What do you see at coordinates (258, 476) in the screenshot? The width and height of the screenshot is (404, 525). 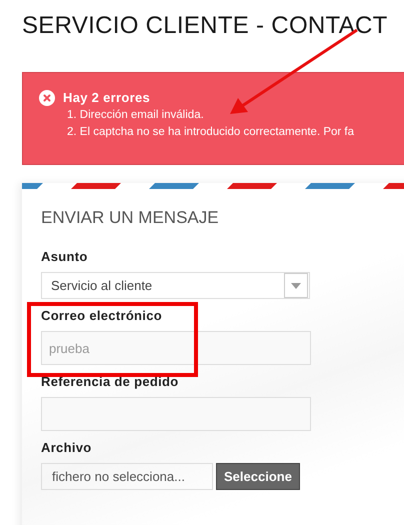 I see `choose-file-button: Seleccione` at bounding box center [258, 476].